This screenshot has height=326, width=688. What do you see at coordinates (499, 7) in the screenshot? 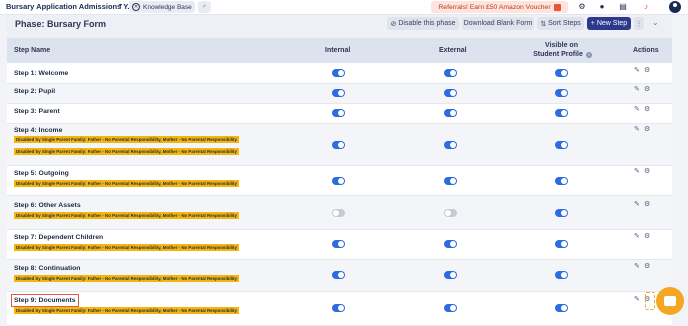
I see `referral-banner: Referrals! Earn £50 Amazon Voucher` at bounding box center [499, 7].